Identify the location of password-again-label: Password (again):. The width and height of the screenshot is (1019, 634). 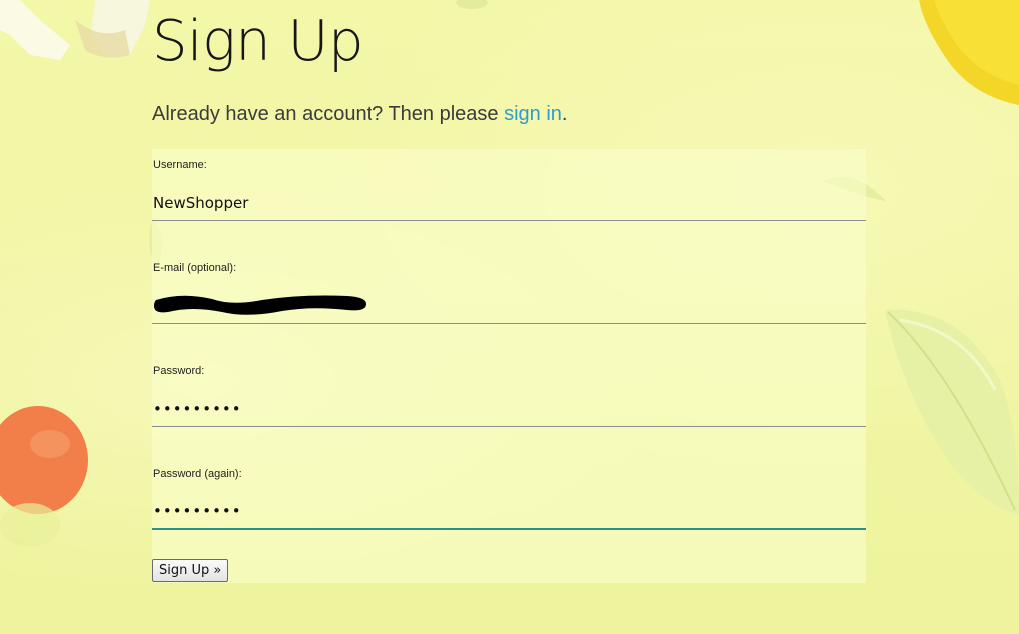
(197, 474).